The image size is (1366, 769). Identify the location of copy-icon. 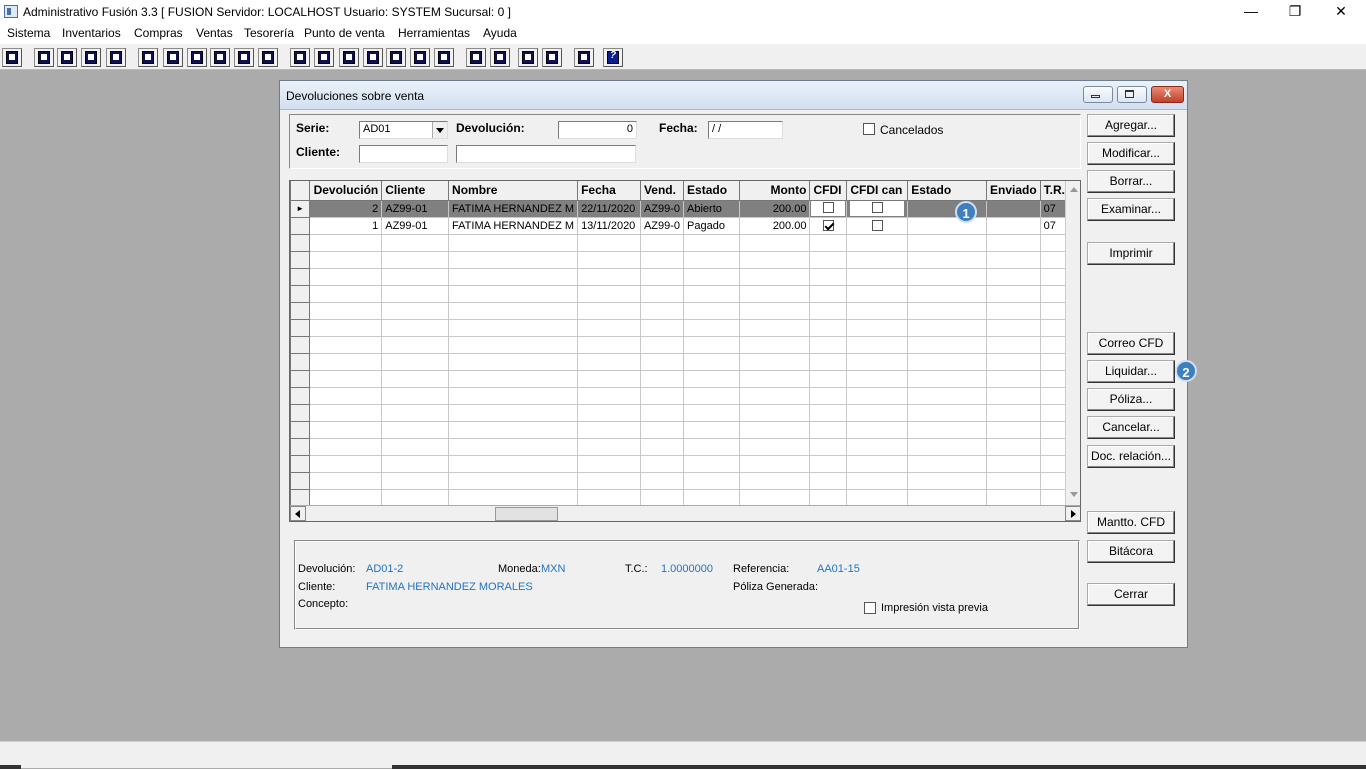
(44, 57).